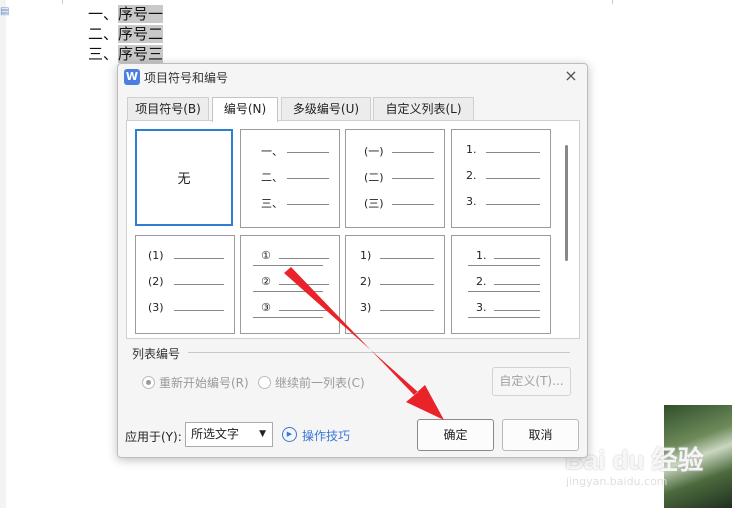 This screenshot has height=508, width=732. I want to click on numbering-style-paren-arabic: (1) (2) (3), so click(185, 284).